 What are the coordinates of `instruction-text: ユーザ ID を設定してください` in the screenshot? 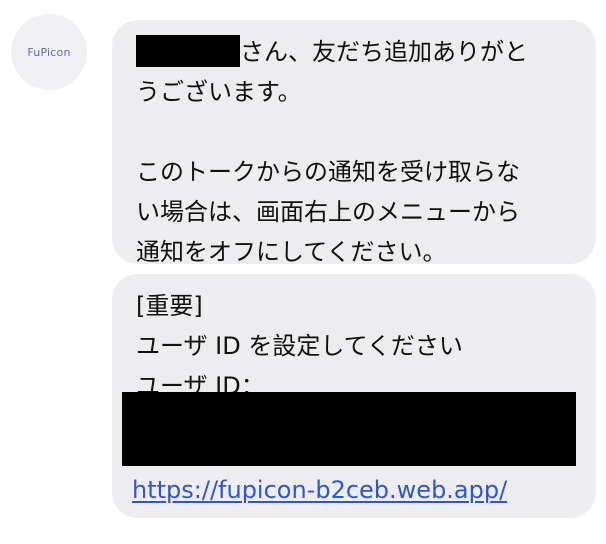 It's located at (299, 346).